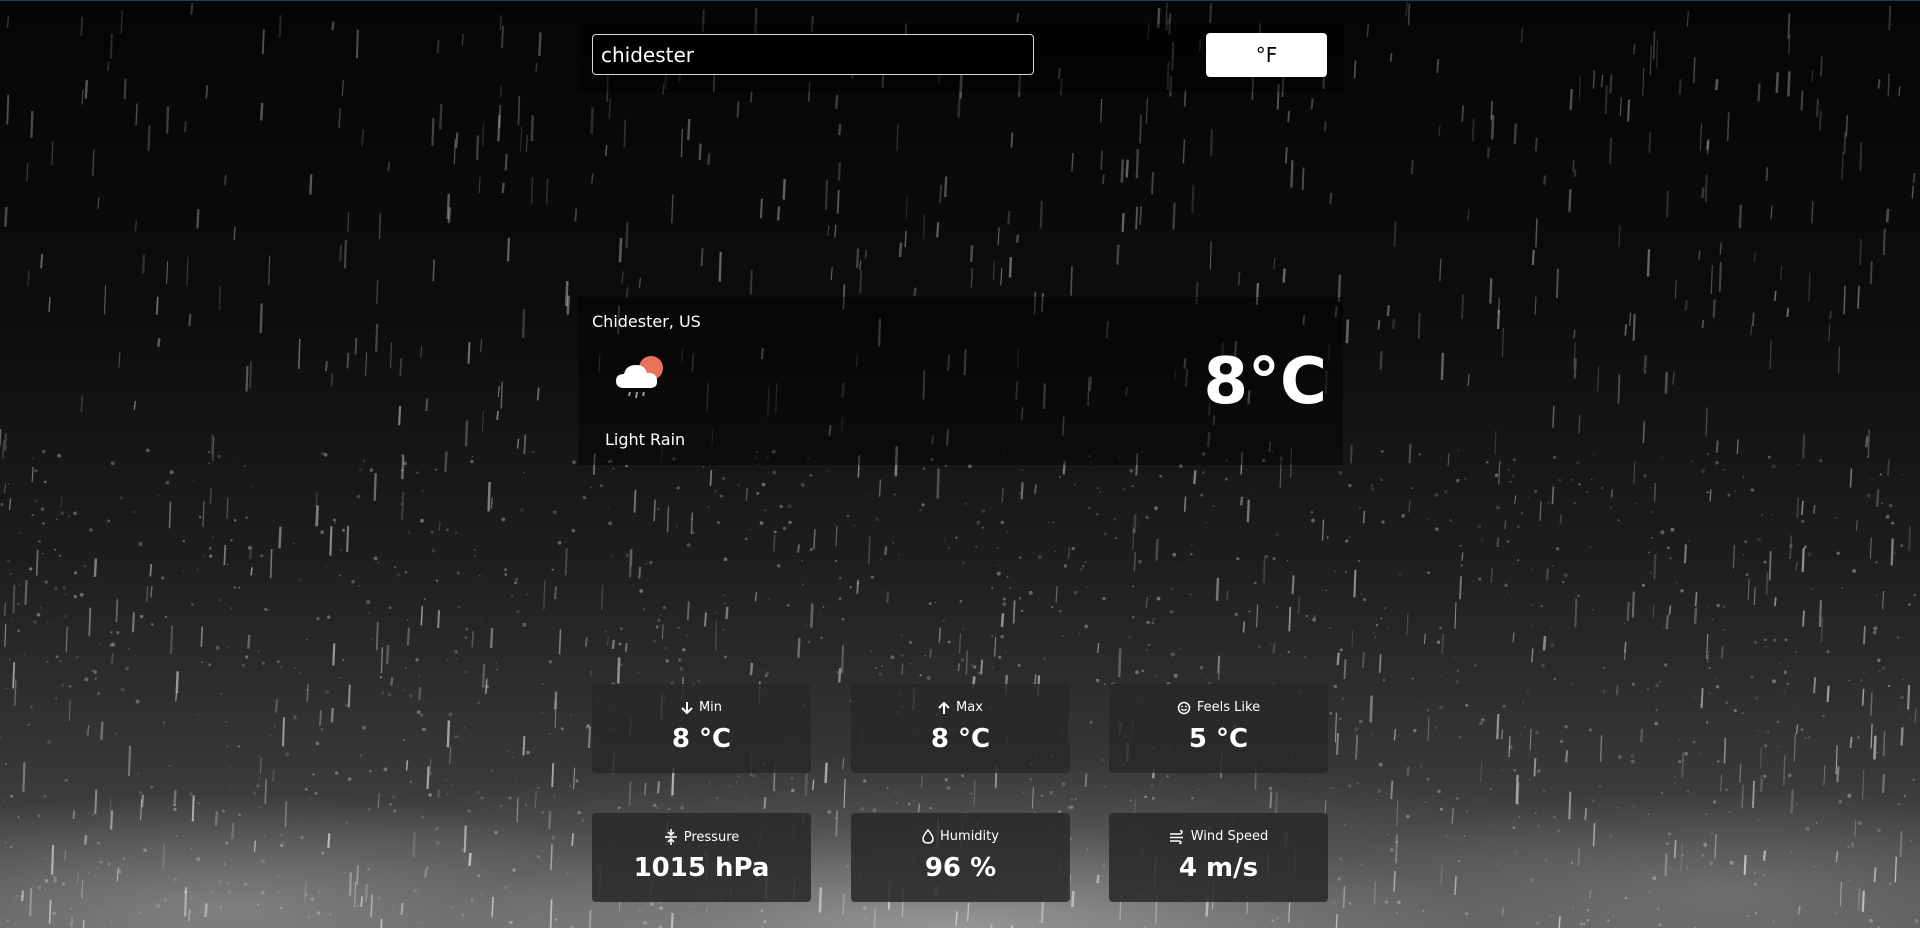 The width and height of the screenshot is (1920, 928). Describe the element at coordinates (646, 321) in the screenshot. I see `location-label: Chidester, US` at that location.